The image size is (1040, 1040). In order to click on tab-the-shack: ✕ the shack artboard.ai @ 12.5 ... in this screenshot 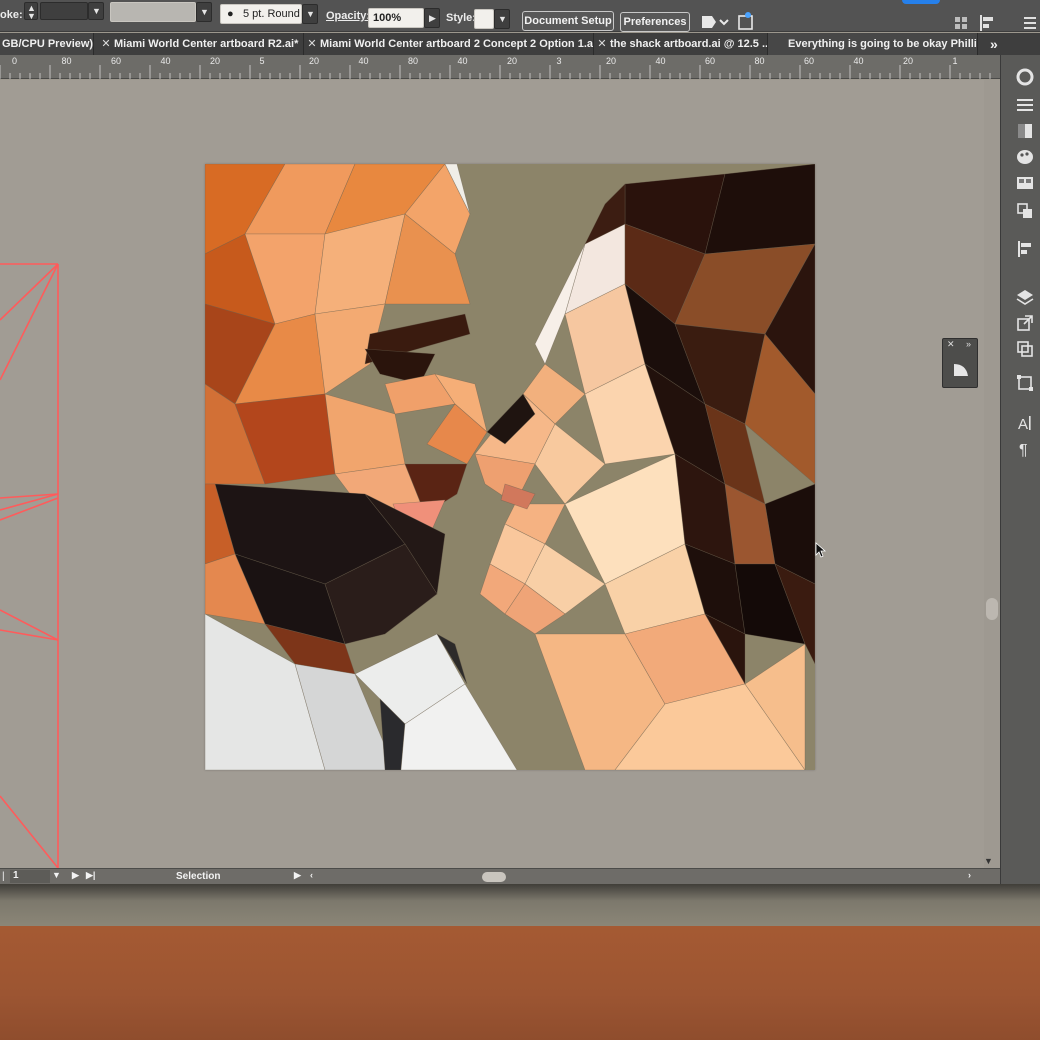, I will do `click(681, 44)`.